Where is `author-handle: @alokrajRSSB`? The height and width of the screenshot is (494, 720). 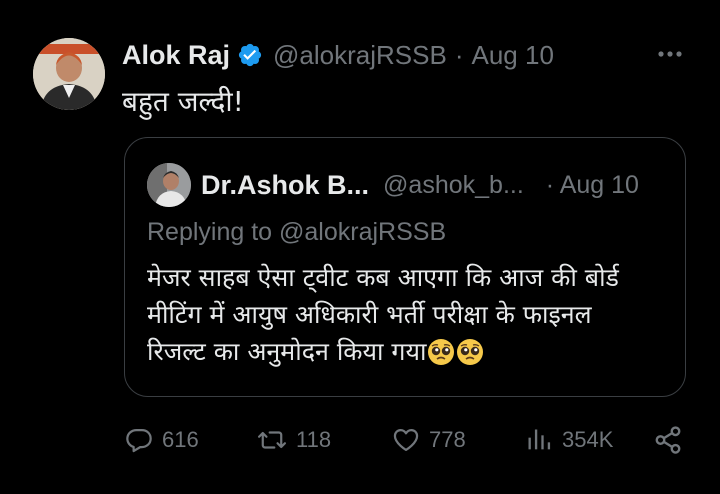 author-handle: @alokrajRSSB is located at coordinates (360, 55).